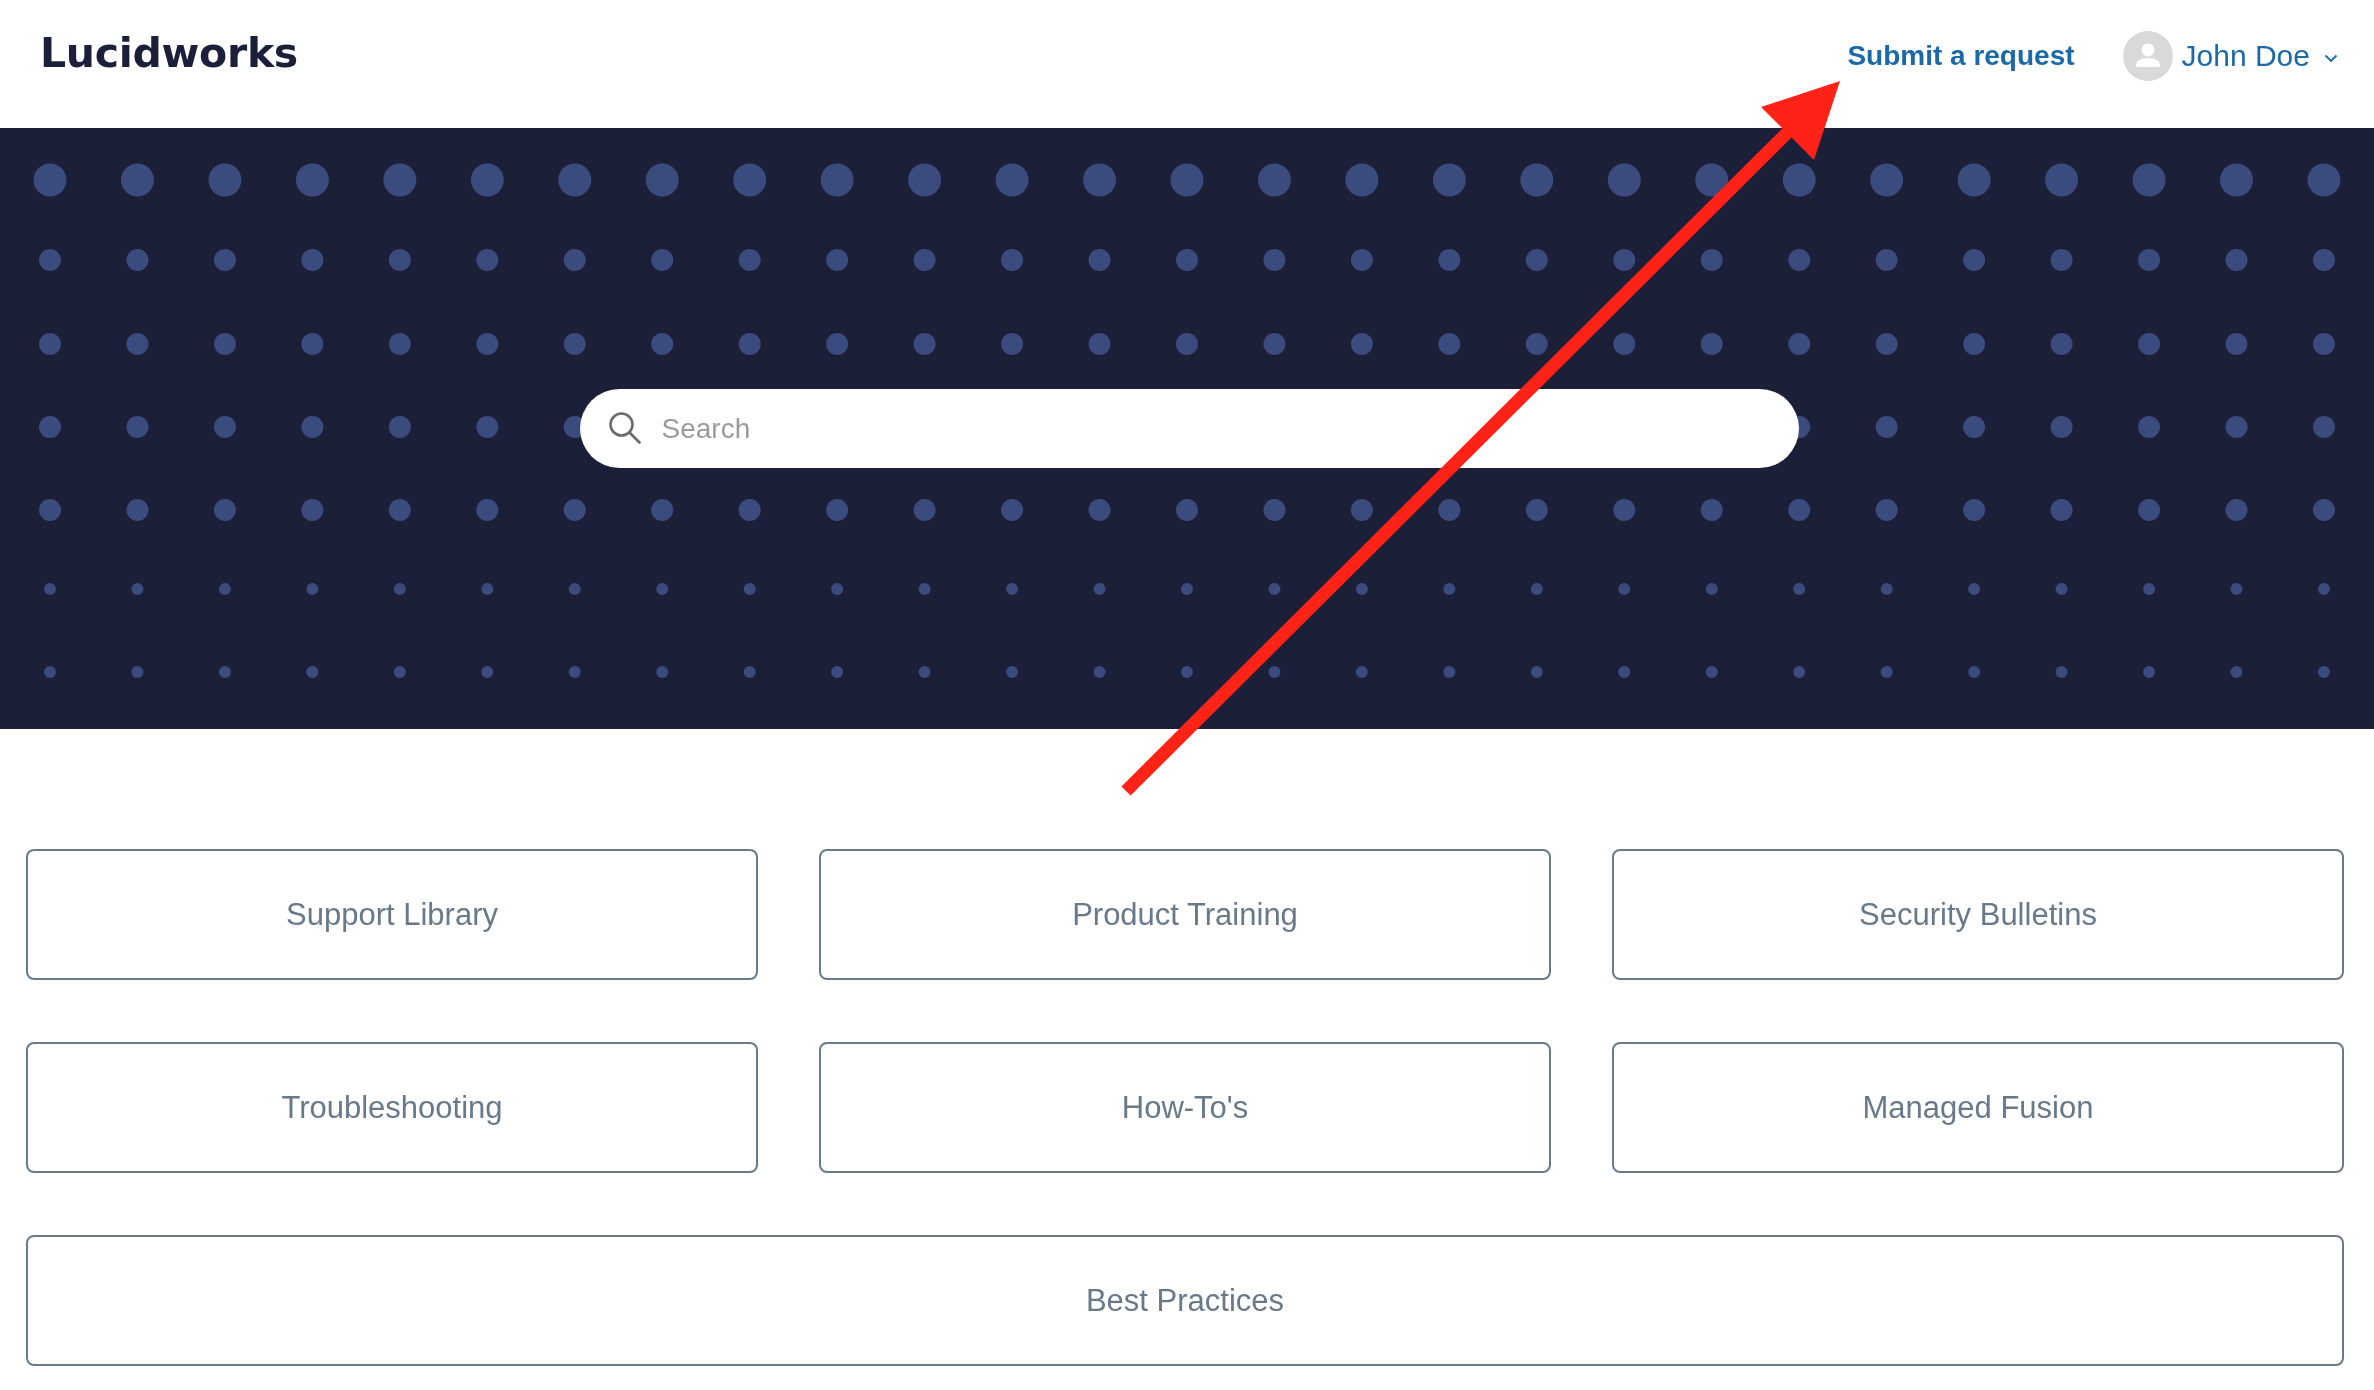  I want to click on category-tile: How-To's, so click(1185, 1107).